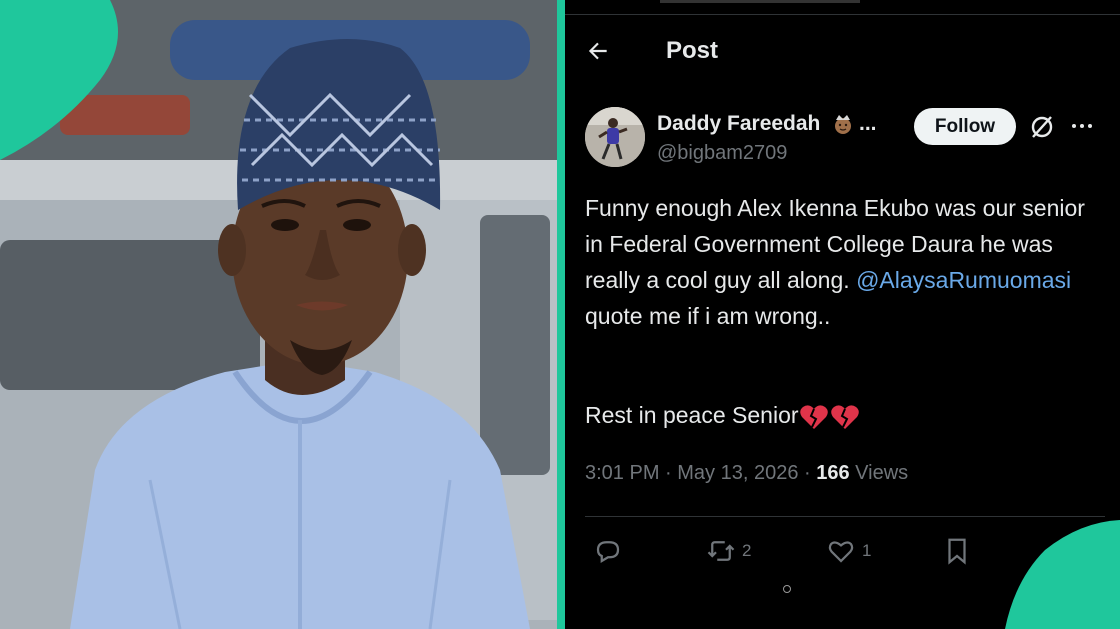 This screenshot has height=629, width=1120. I want to click on page-title: Post, so click(692, 50).